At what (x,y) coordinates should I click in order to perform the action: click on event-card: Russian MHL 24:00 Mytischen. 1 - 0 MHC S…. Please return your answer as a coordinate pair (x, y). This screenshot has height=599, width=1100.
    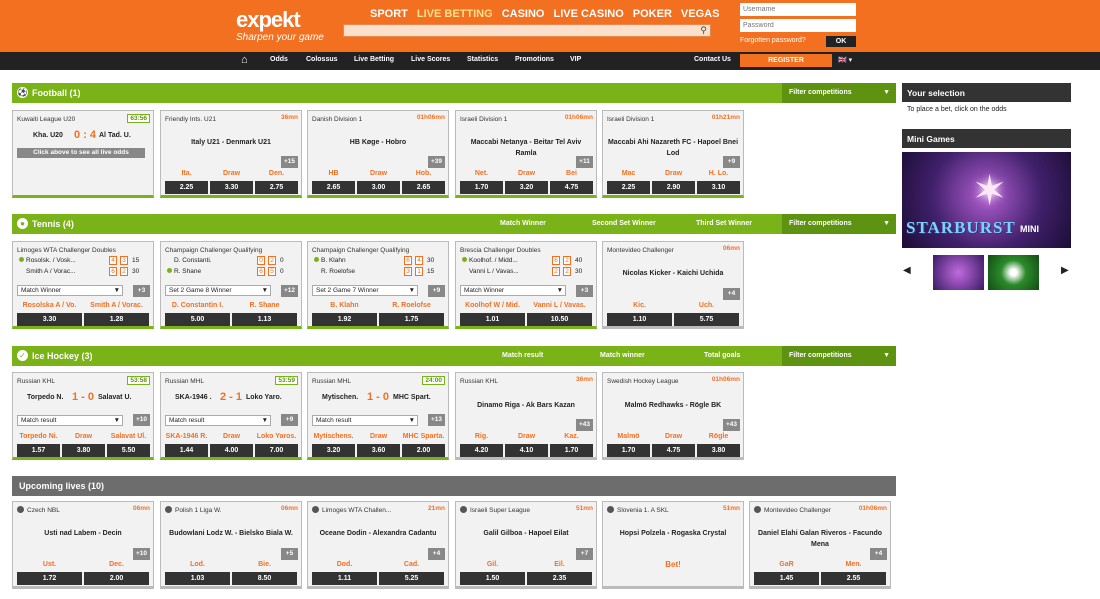
    Looking at the image, I should click on (378, 416).